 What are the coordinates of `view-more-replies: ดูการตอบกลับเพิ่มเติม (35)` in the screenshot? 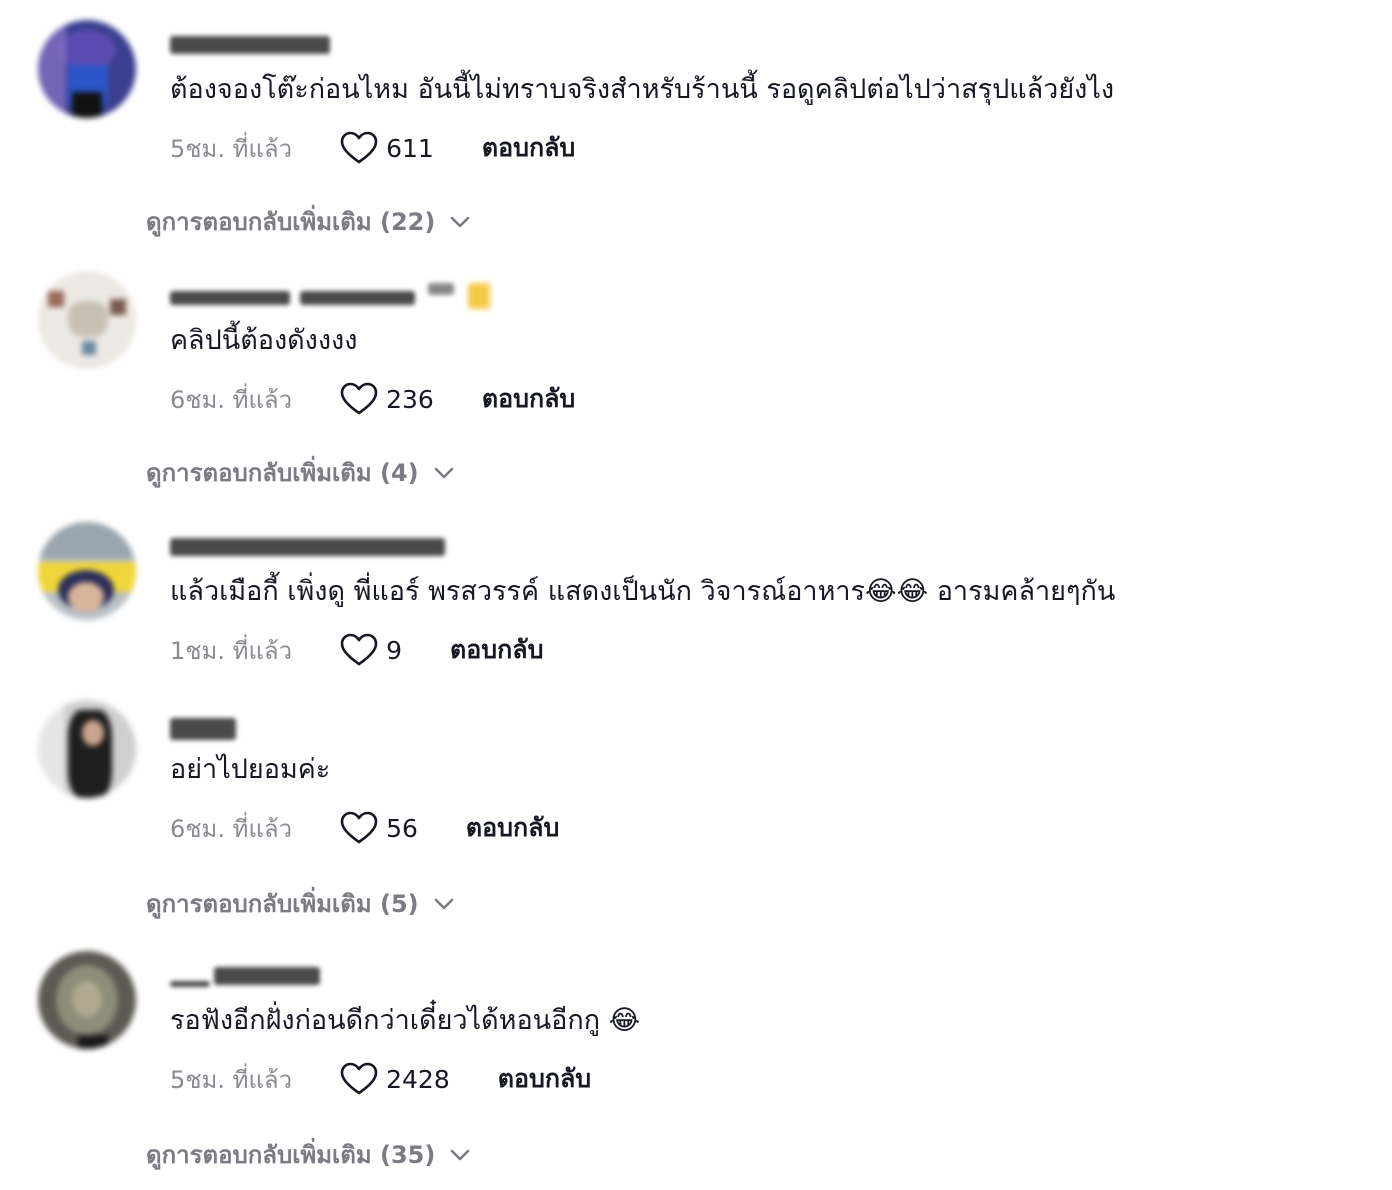 It's located at (308, 1154).